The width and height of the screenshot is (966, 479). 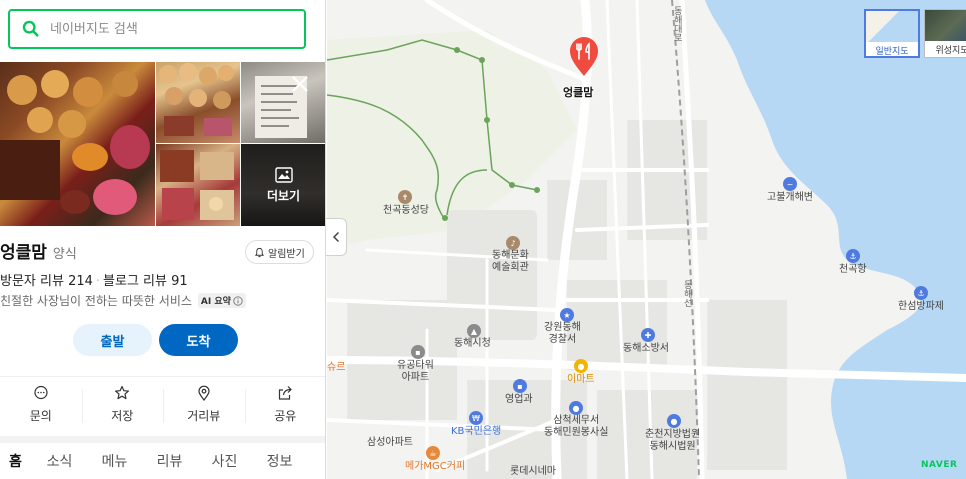 I want to click on photo-thumb-3-image, so click(x=197, y=185).